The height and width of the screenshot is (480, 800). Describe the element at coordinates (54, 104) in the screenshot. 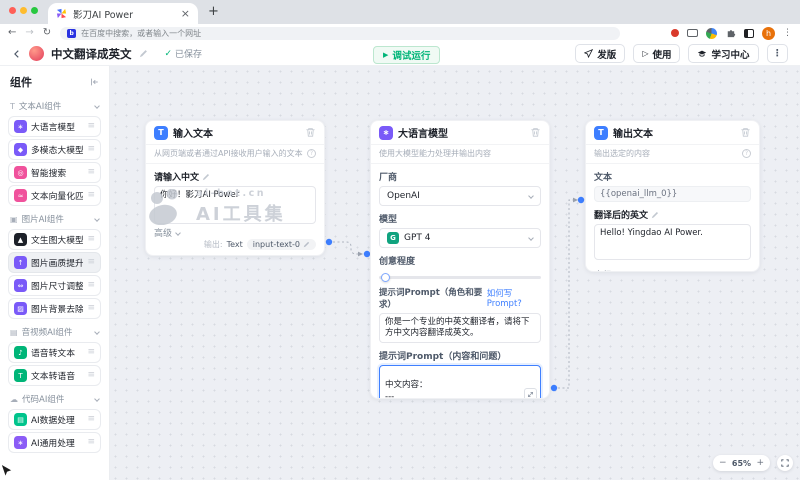

I see `section-text-ai: T 文本AI组件` at that location.